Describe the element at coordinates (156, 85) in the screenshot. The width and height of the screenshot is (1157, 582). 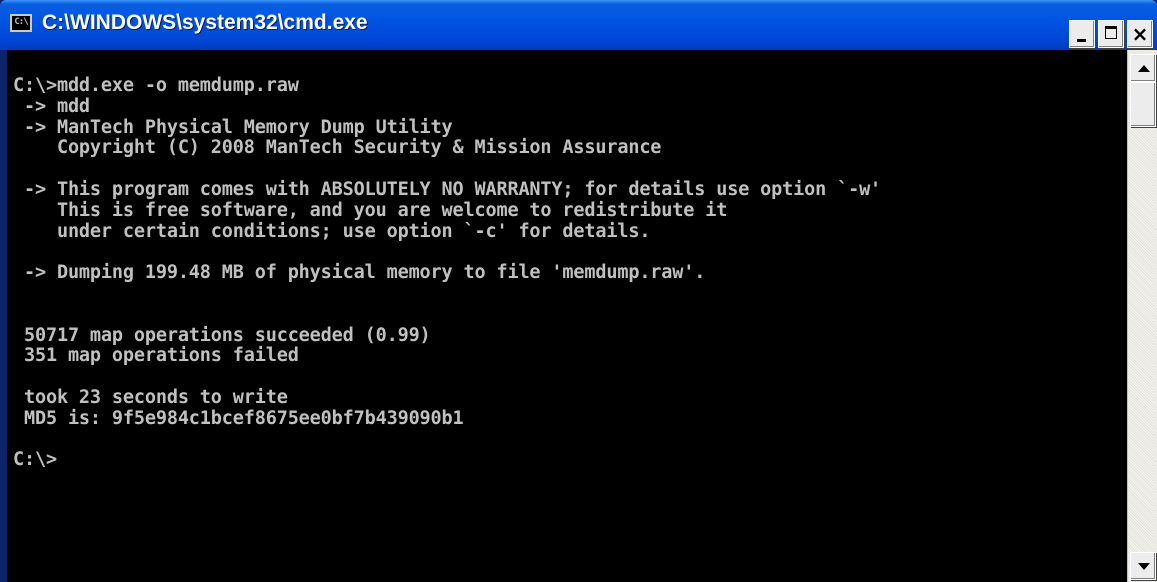
I see `console-line: C:\>mdd.exe -o memdump.raw` at that location.